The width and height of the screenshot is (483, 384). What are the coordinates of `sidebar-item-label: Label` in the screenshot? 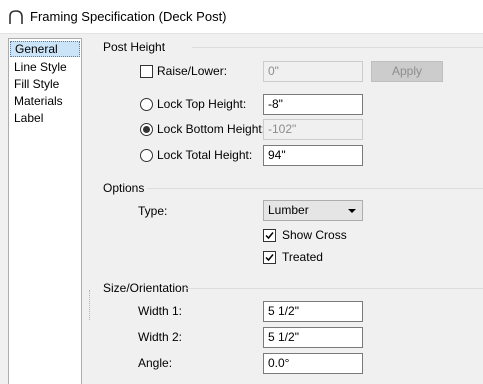 It's located at (45, 118).